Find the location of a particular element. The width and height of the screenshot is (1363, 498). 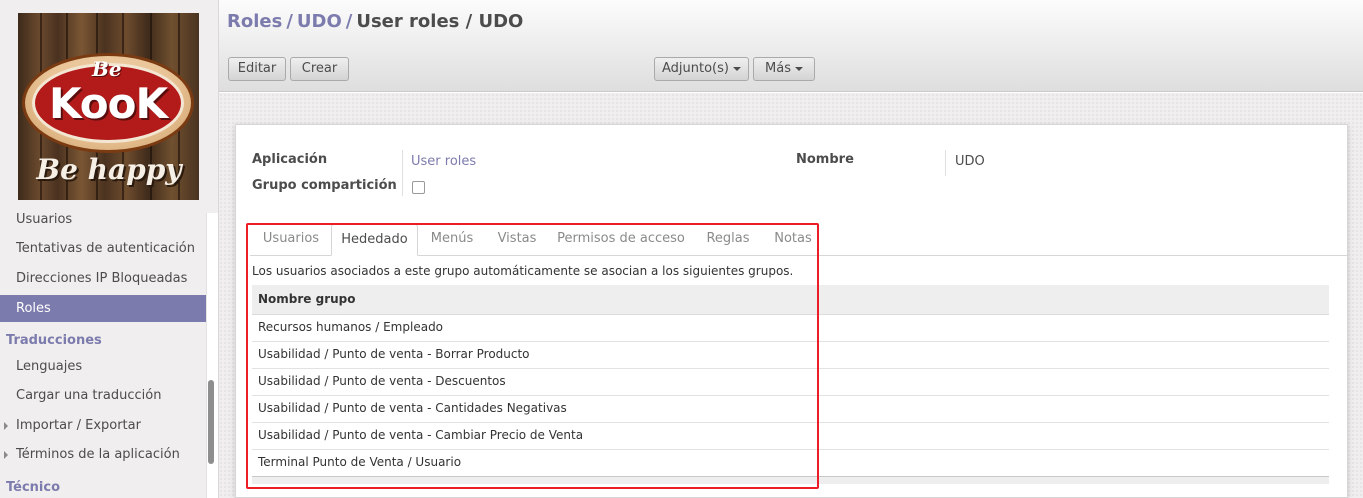

breadcrumb: Roles / UDO / User roles / UDO is located at coordinates (375, 21).